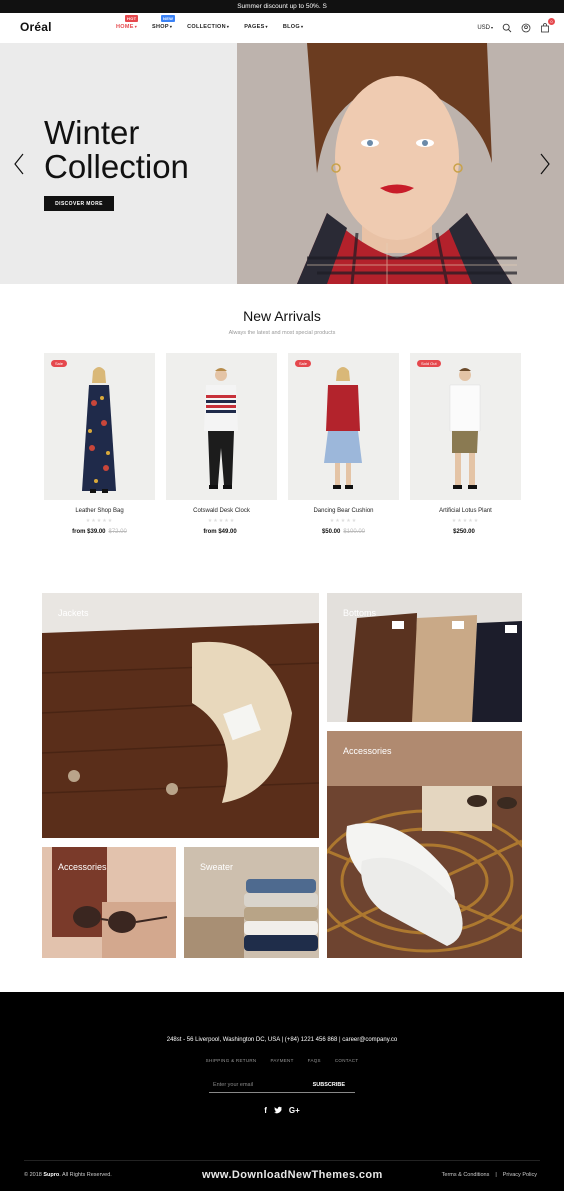 The width and height of the screenshot is (564, 1191). I want to click on privacy-link: Privacy Policy, so click(520, 1175).